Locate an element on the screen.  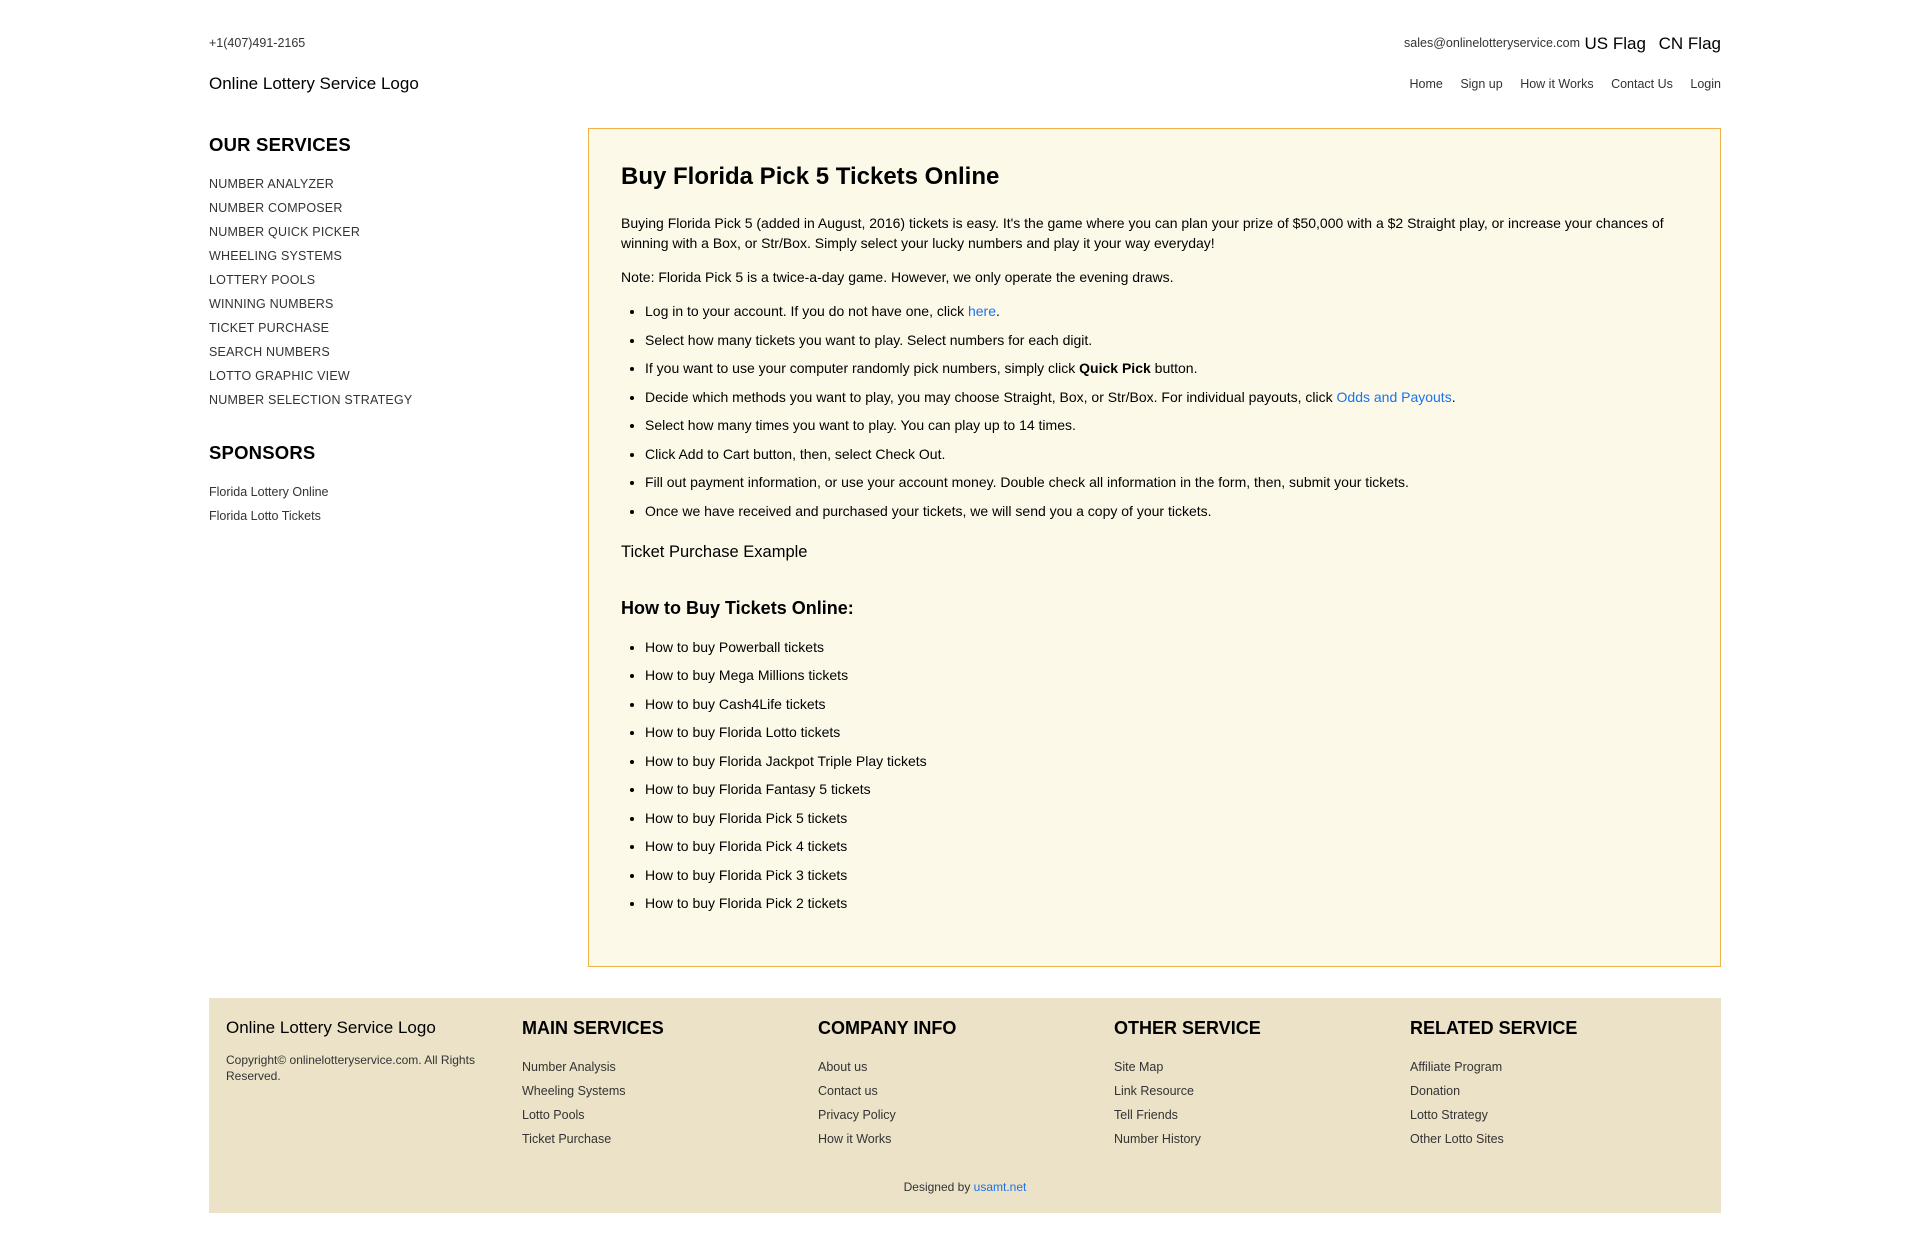
footer-link-text: Lotto Strategy is located at coordinates (1449, 1115).